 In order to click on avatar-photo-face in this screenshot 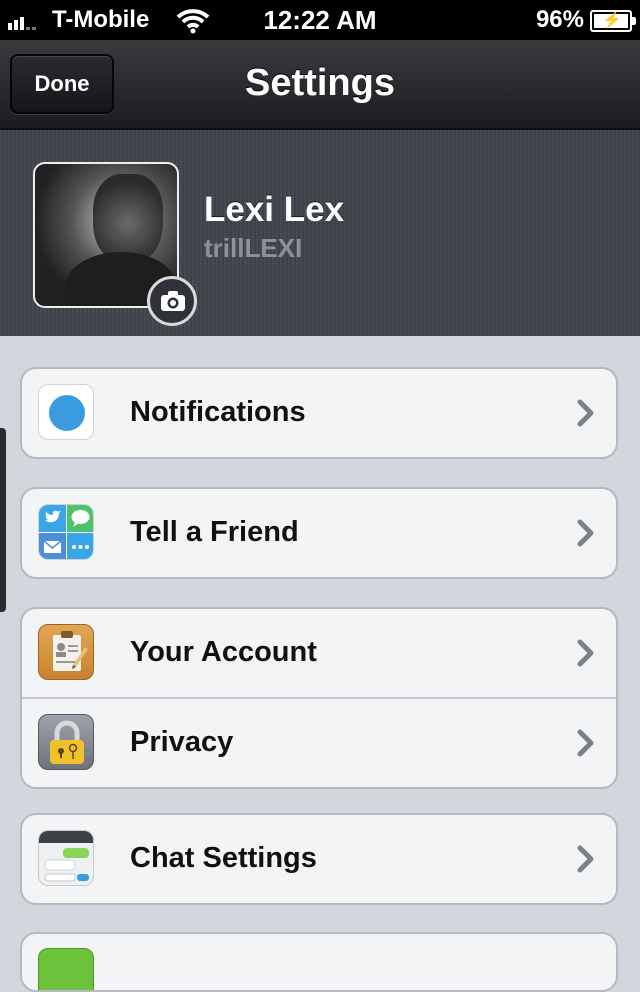, I will do `click(128, 219)`.